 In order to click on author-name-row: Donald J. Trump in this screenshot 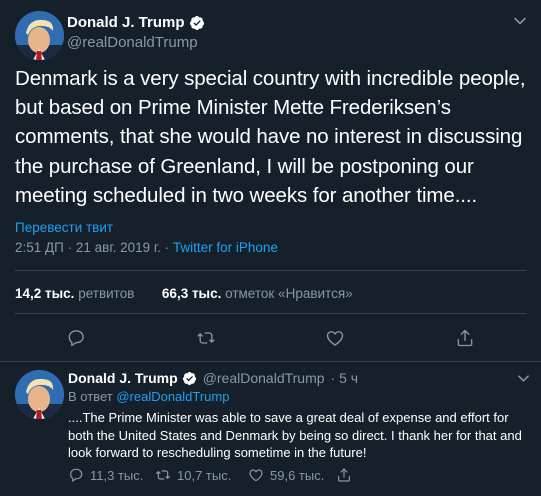, I will do `click(136, 22)`.